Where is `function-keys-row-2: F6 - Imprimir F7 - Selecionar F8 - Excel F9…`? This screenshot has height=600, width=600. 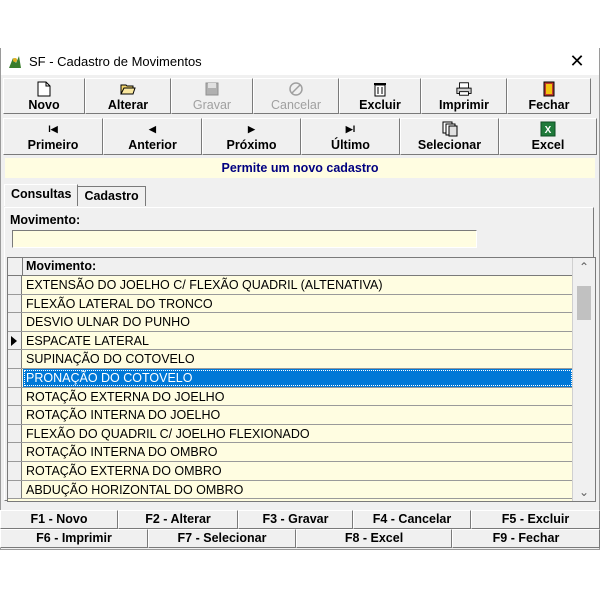
function-keys-row-2: F6 - Imprimir F7 - Selecionar F8 - Excel F9… is located at coordinates (300, 538).